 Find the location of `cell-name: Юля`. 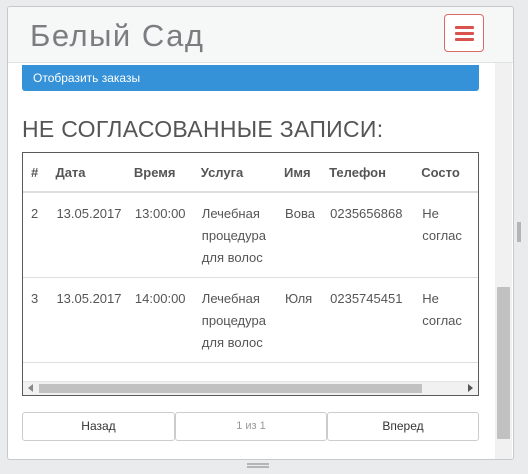

cell-name: Юля is located at coordinates (307, 320).